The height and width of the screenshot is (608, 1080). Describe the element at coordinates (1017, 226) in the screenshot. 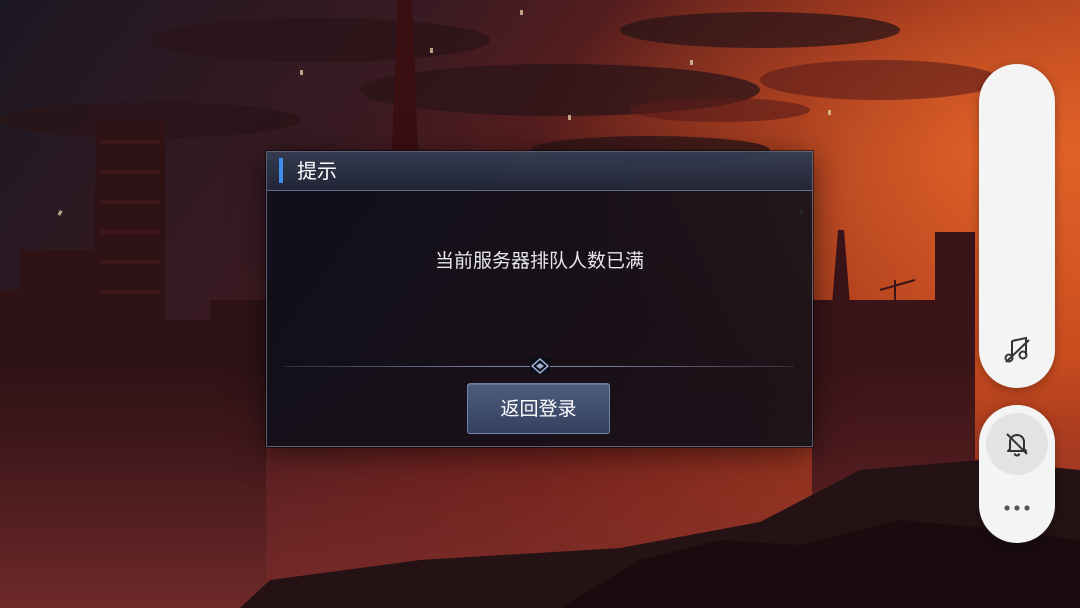

I see `floating-toolbar-top` at that location.